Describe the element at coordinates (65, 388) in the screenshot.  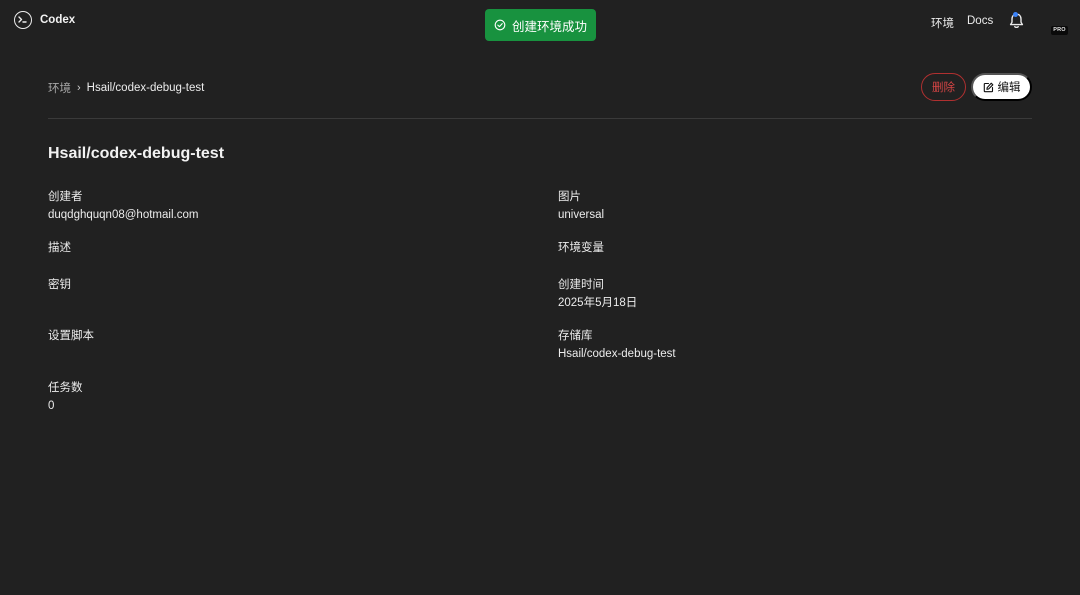
I see `field-label: 任务数` at that location.